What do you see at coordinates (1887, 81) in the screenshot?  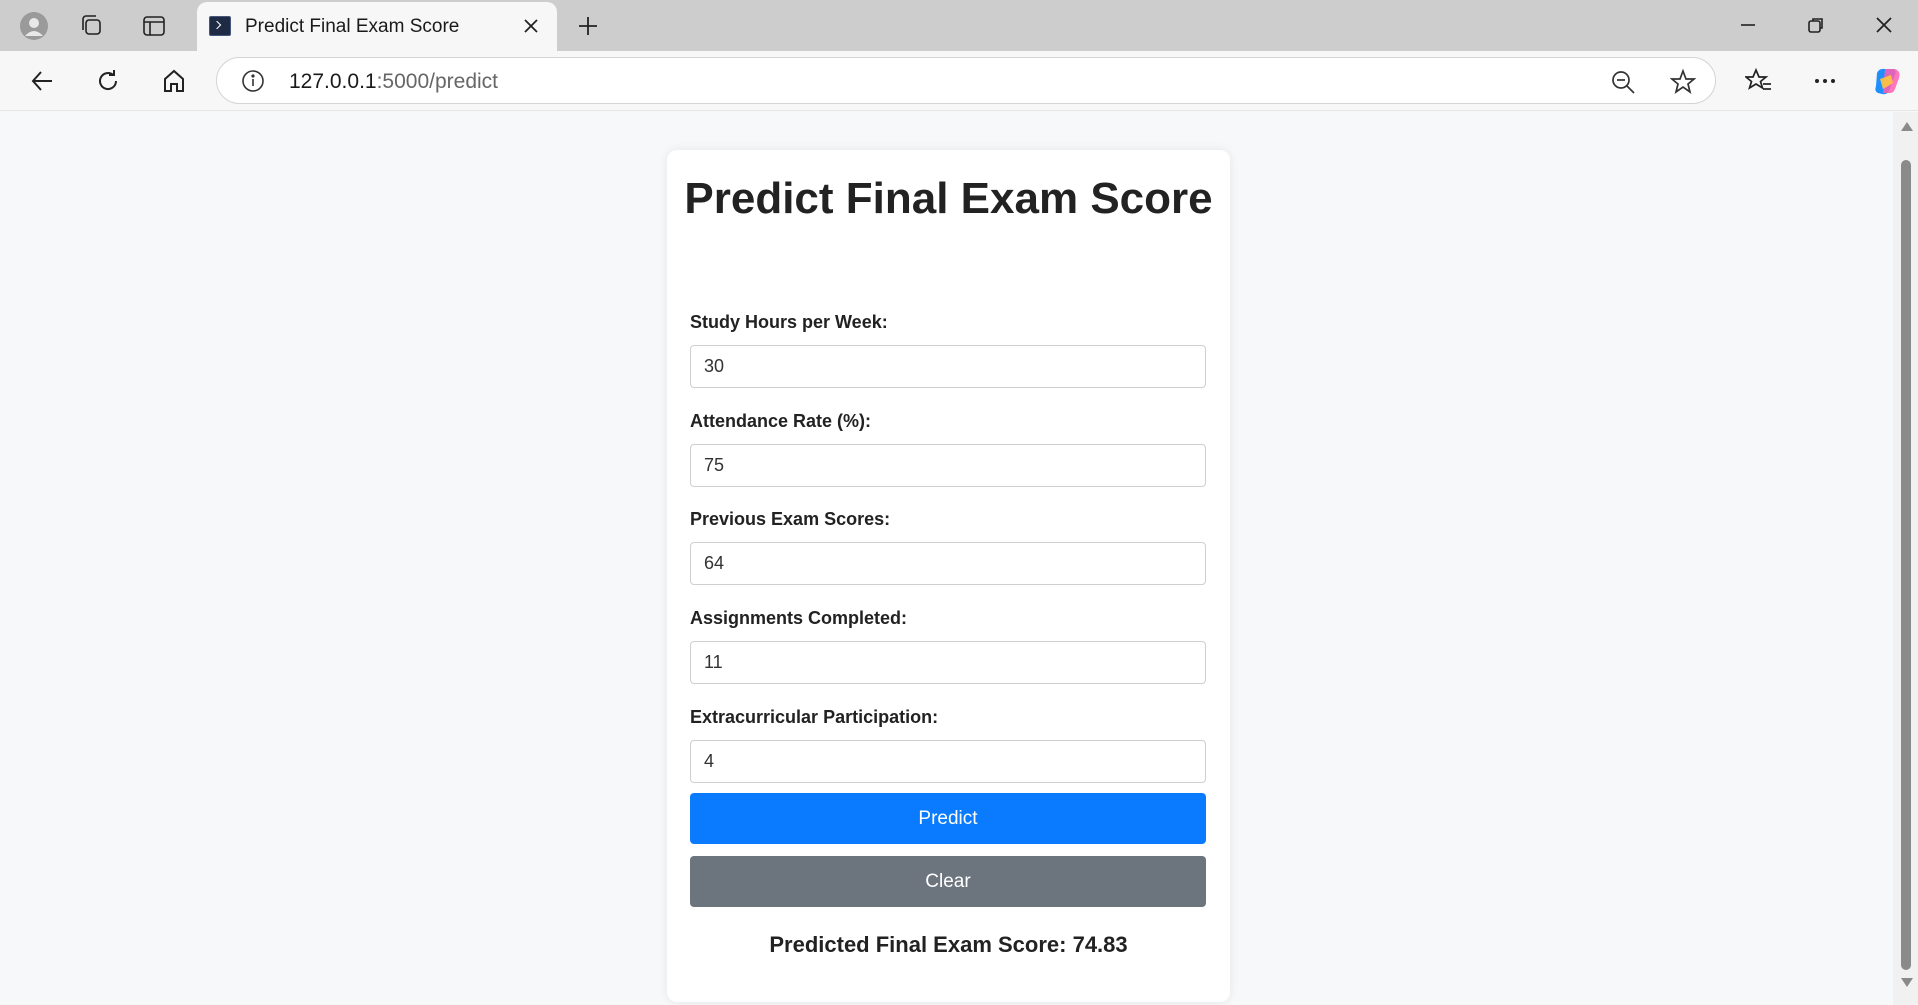 I see `copilot-icon` at bounding box center [1887, 81].